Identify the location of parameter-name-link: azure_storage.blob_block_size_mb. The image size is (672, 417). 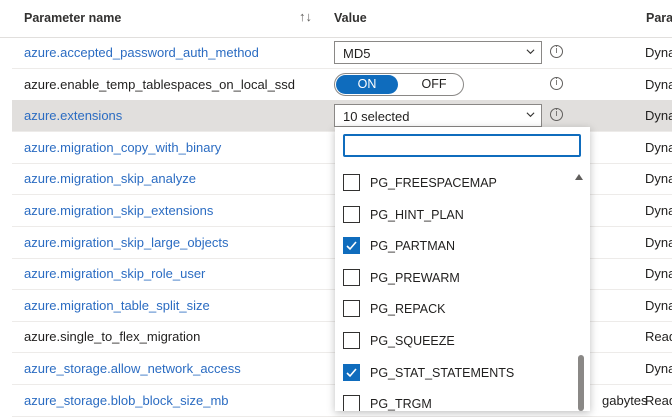
(126, 400).